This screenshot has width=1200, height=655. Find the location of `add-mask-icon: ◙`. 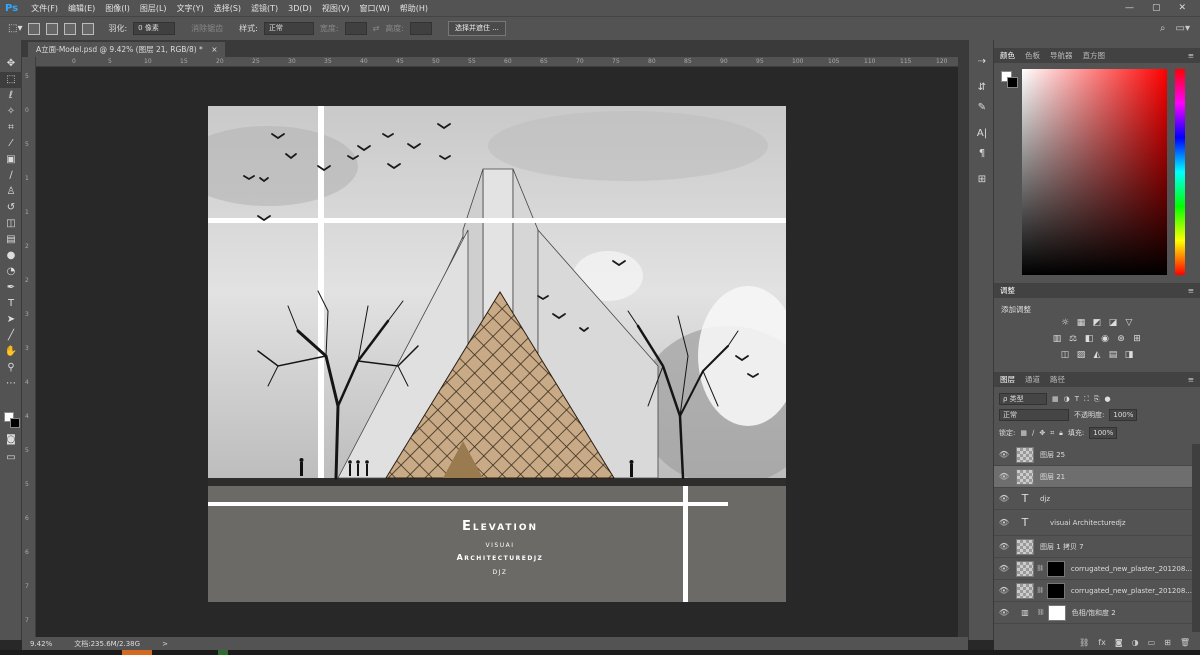

add-mask-icon: ◙ is located at coordinates (1119, 642).